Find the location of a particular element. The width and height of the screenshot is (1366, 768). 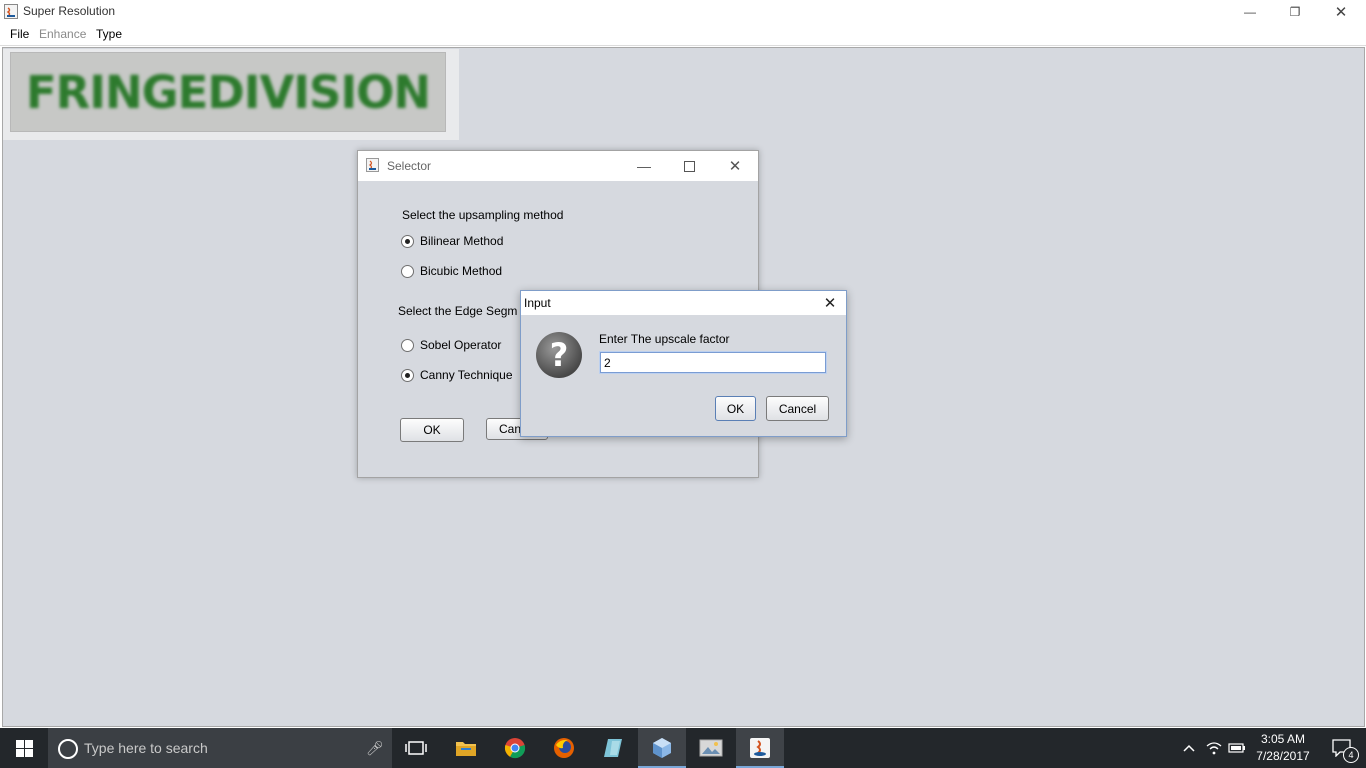

menu-bar: File Enhance Type is located at coordinates (683, 35).